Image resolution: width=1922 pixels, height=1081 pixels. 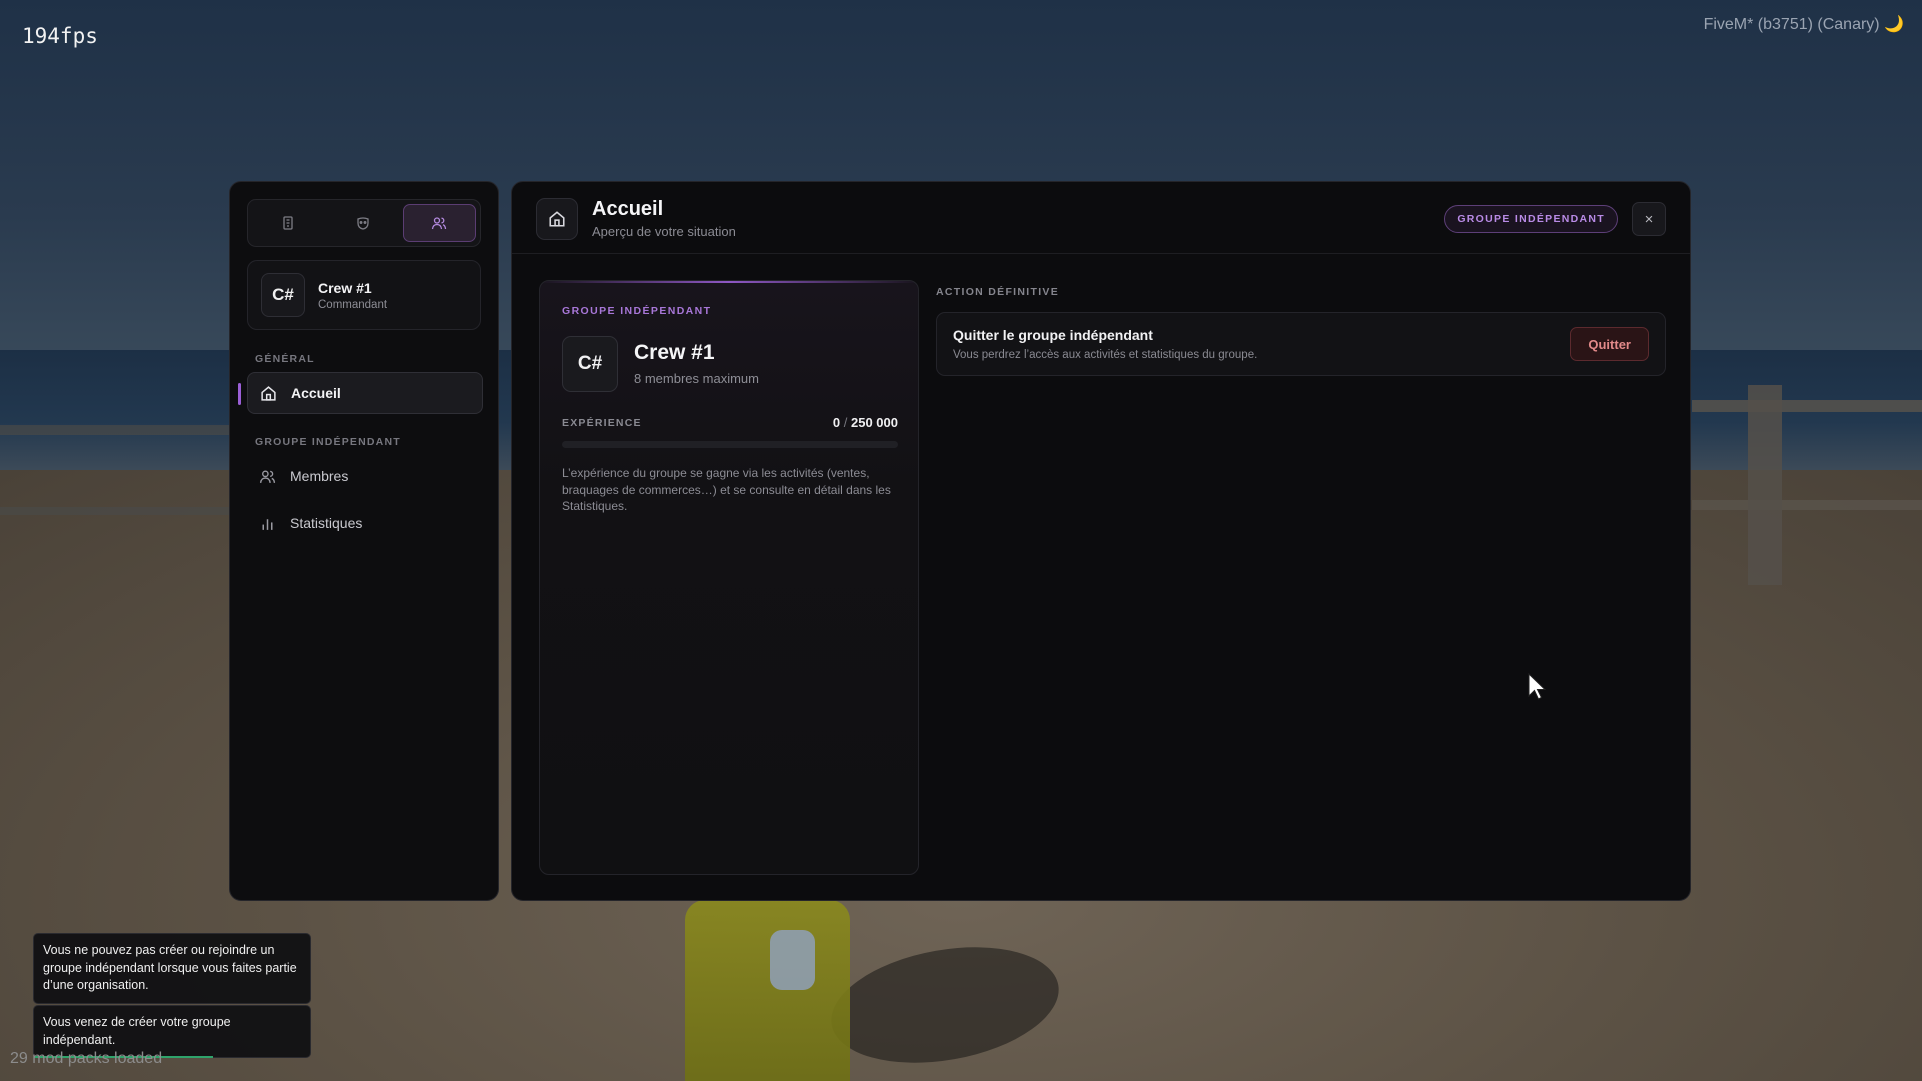 I want to click on mouse-cursor-icon, so click(x=1537, y=686).